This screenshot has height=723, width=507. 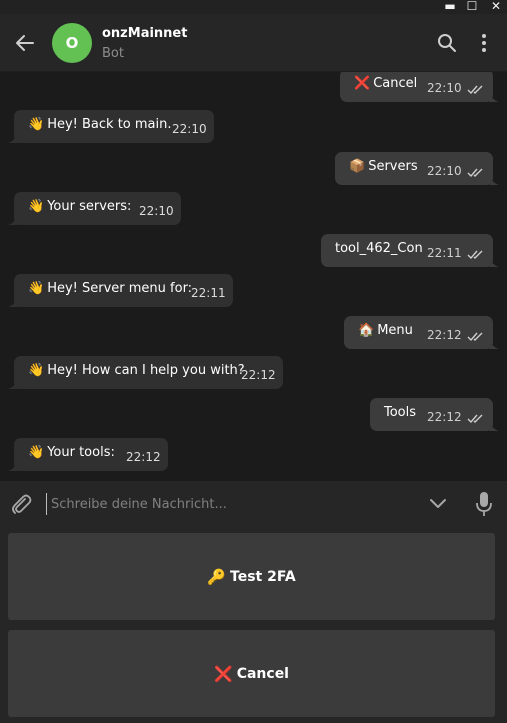 I want to click on microphone-icon, so click(x=484, y=504).